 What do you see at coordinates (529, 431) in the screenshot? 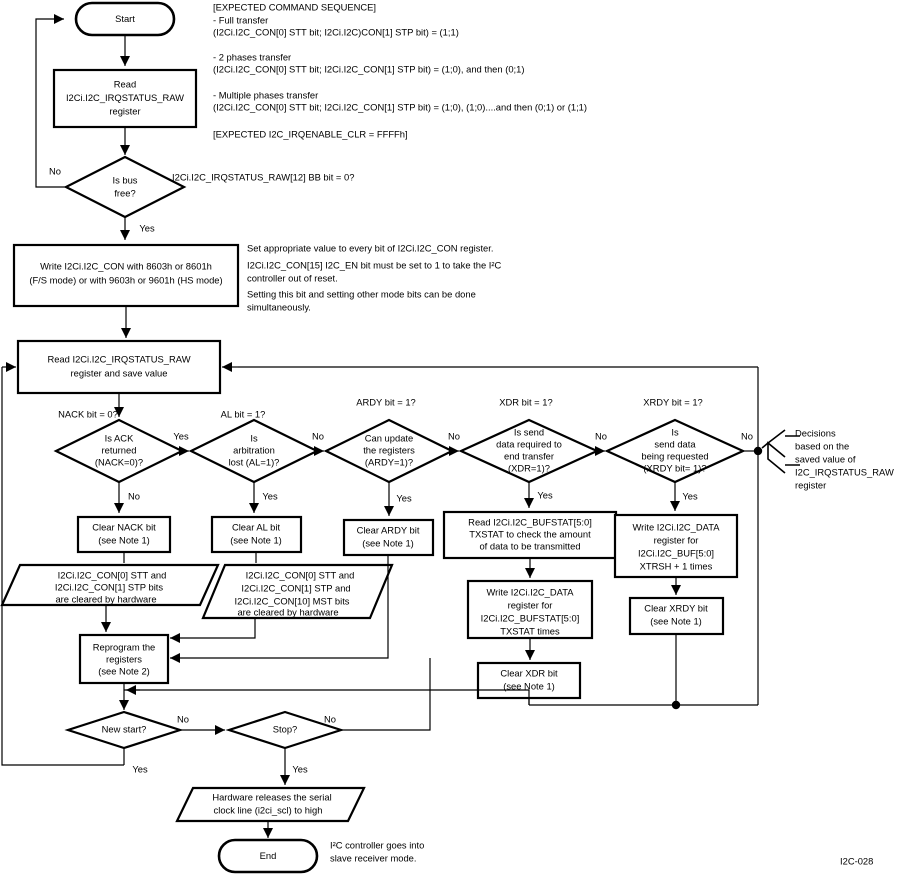
I see `node-xdr-line1: Is send` at bounding box center [529, 431].